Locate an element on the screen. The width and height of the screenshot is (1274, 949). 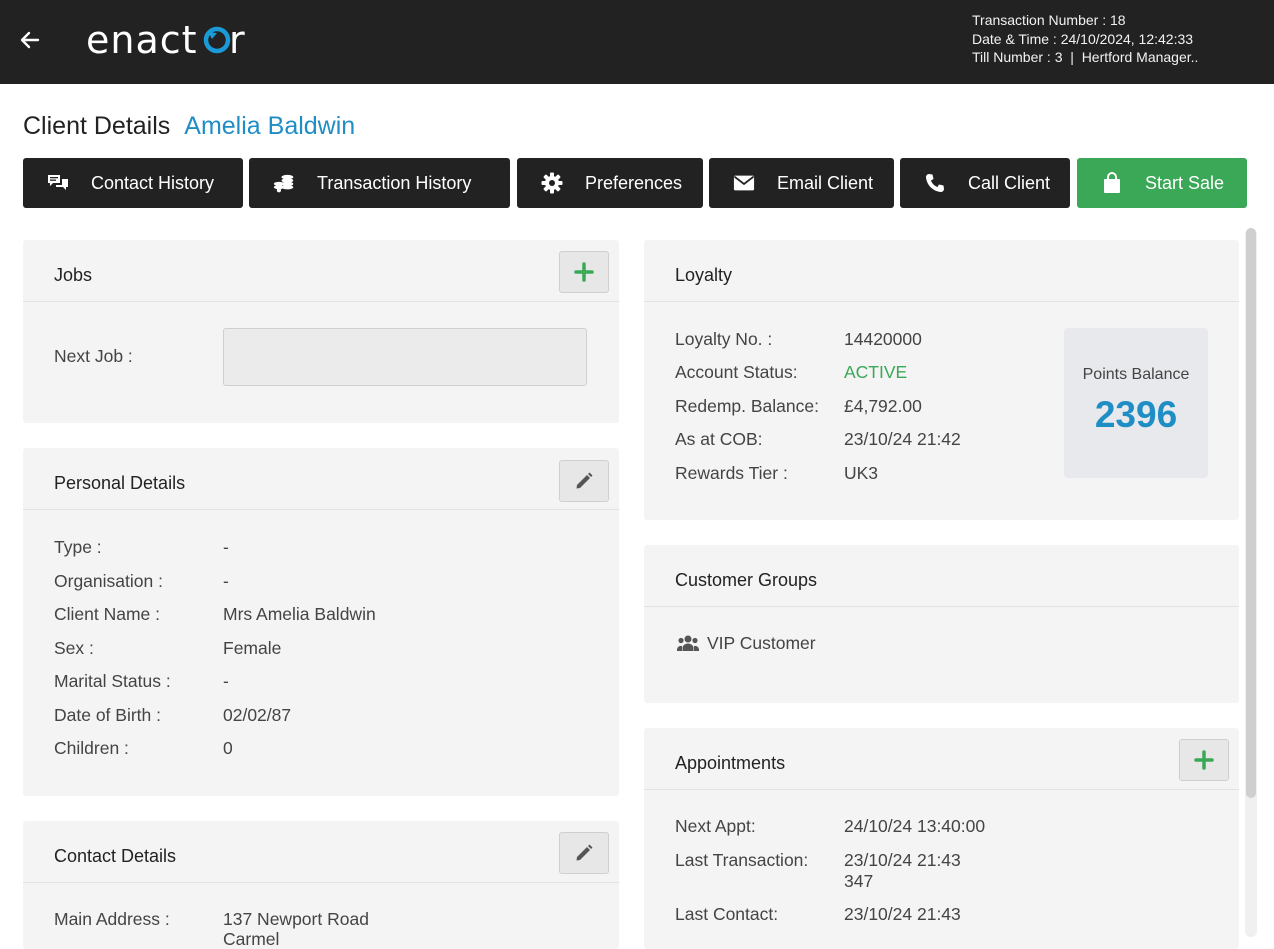
points-balance-label: Points Balance is located at coordinates (1136, 374).